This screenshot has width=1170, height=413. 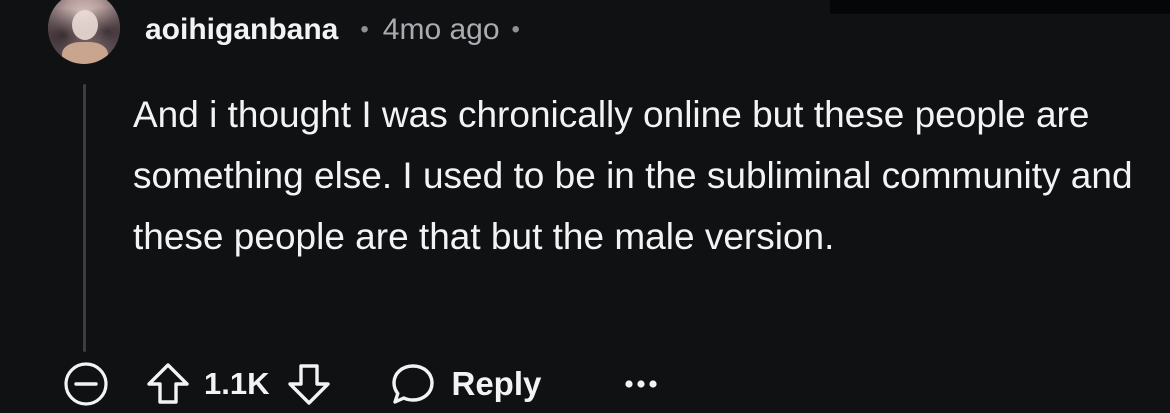 I want to click on ellipsis-icon, so click(x=641, y=384).